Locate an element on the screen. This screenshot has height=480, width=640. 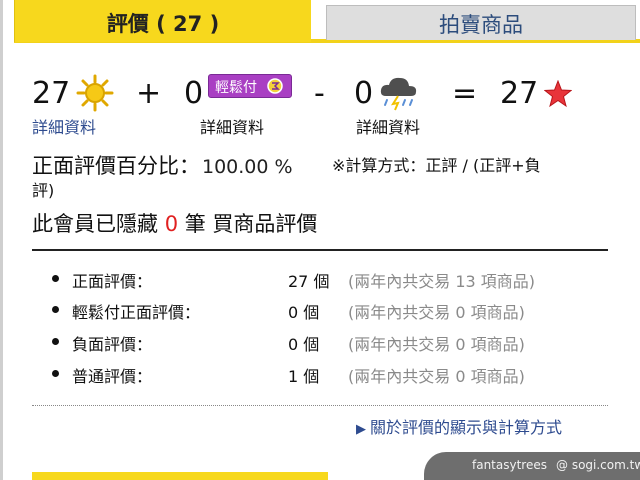
sun-icon is located at coordinates (95, 93).